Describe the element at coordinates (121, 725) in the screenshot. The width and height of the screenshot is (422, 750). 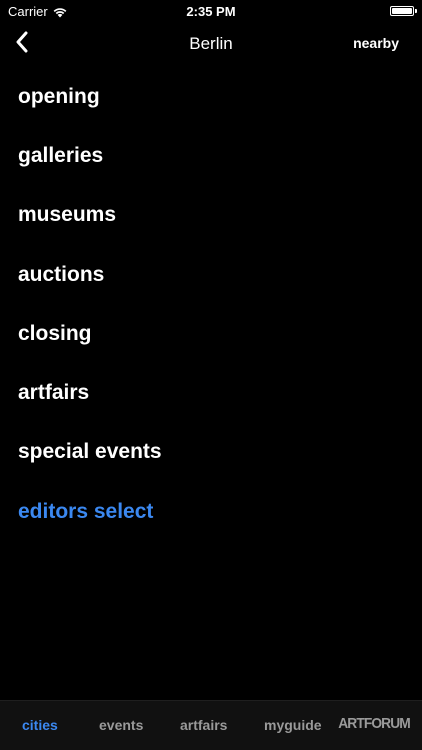
I see `tab-events: events` at that location.